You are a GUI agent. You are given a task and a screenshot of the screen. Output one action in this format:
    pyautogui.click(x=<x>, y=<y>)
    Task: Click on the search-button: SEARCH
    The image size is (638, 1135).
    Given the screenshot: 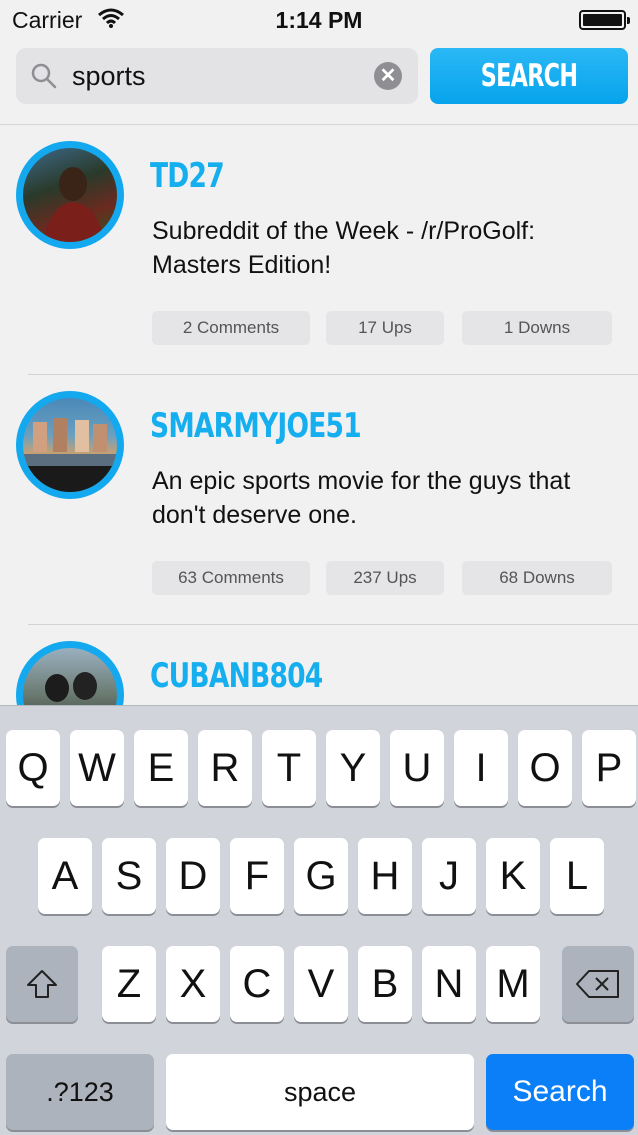 What is the action you would take?
    pyautogui.click(x=529, y=76)
    